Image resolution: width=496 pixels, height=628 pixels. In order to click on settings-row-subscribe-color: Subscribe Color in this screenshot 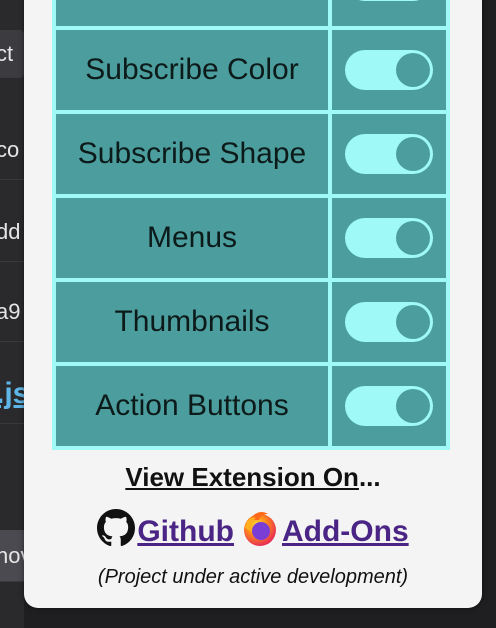, I will do `click(251, 70)`.